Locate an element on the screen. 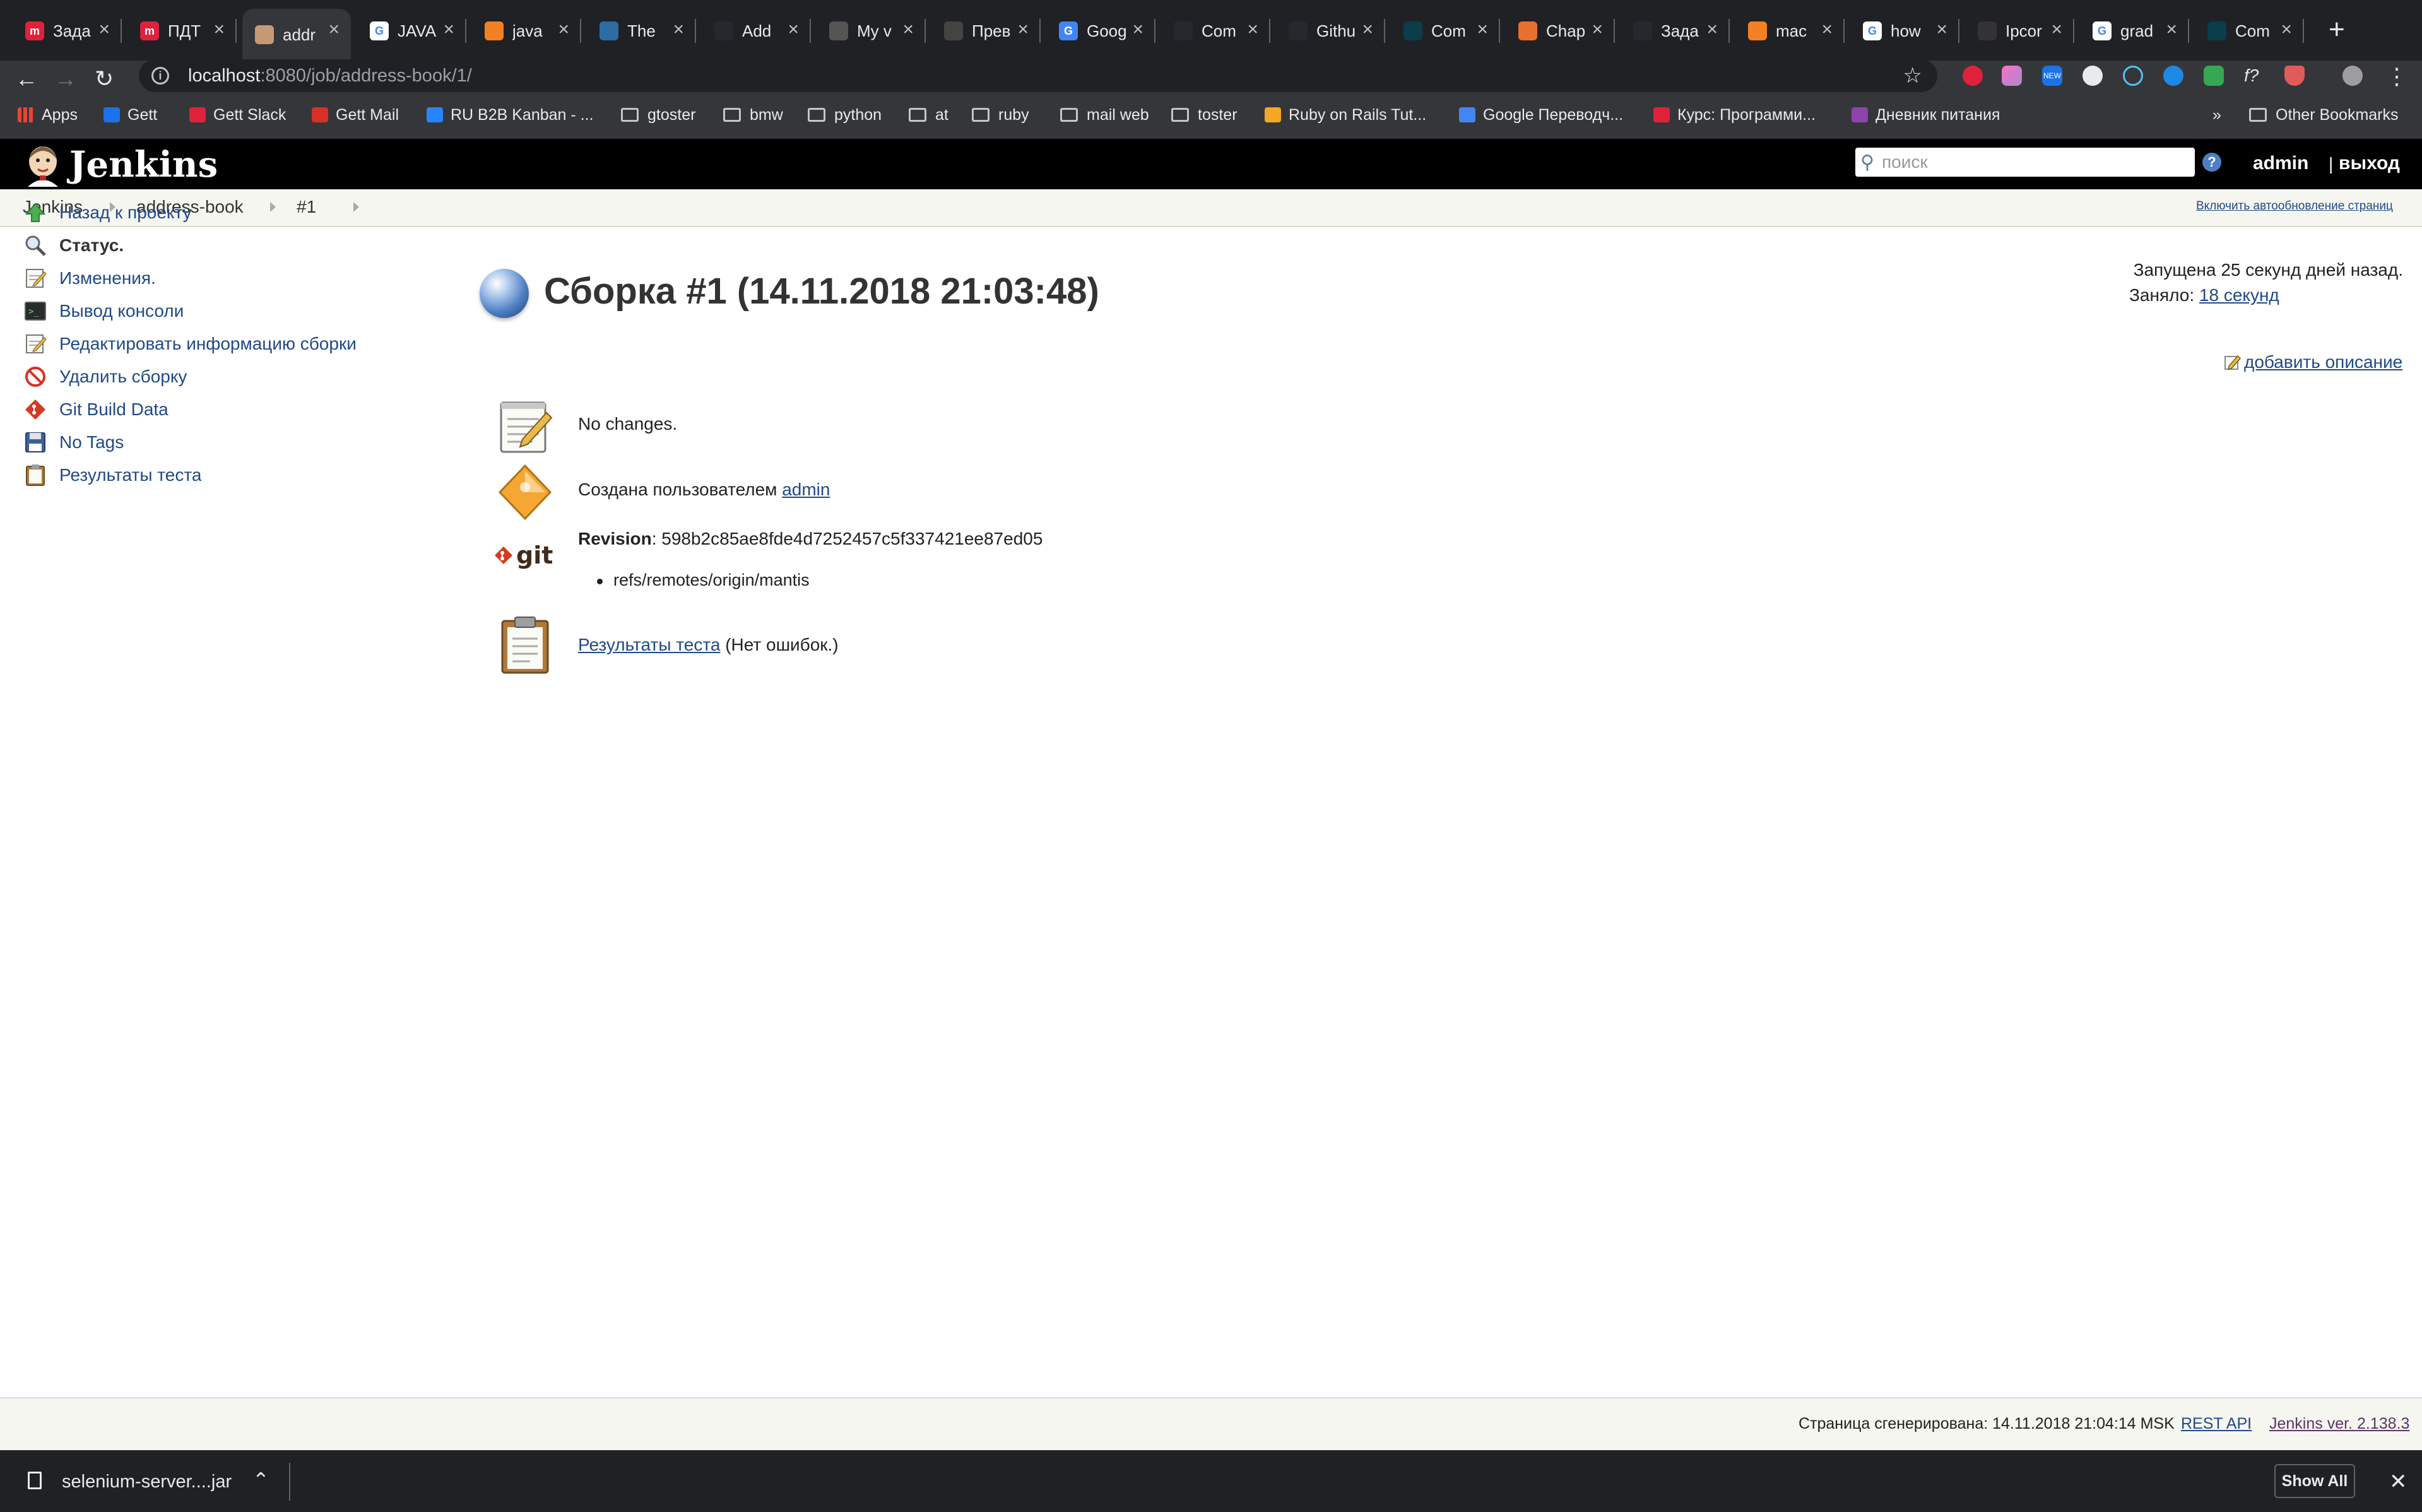 This screenshot has width=2422, height=1512. side-panel-item: Назад к проекту is located at coordinates (107, 212).